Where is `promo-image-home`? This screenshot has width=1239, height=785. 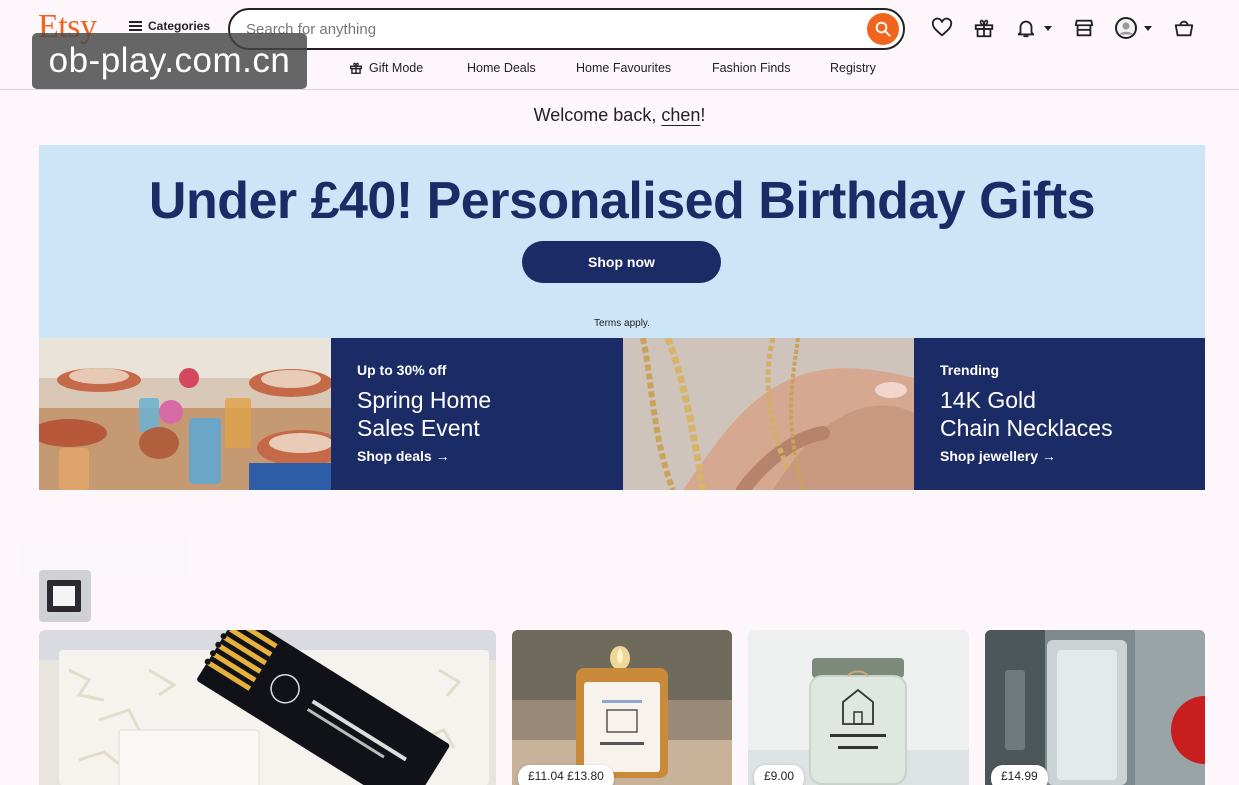
promo-image-home is located at coordinates (185, 414).